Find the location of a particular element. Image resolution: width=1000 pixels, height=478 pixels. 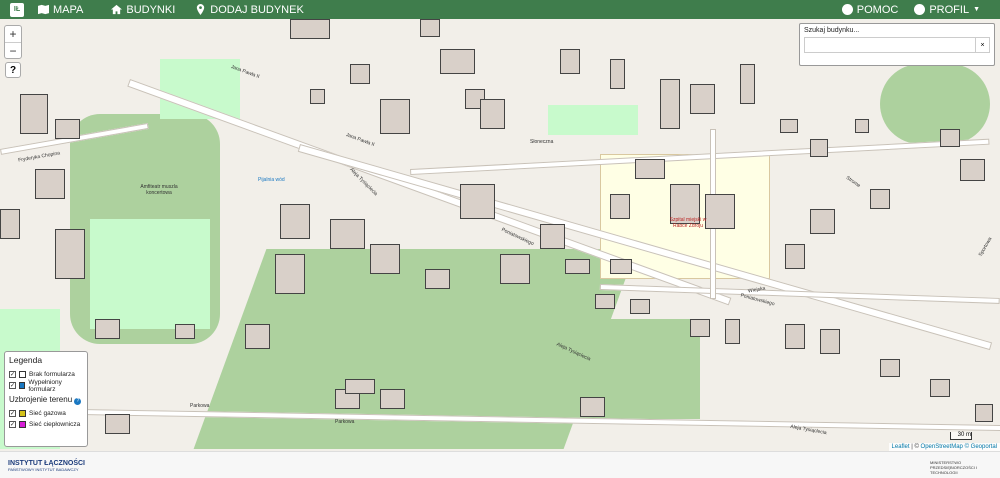

nav-pomoc-label: POMOC is located at coordinates (877, 9).